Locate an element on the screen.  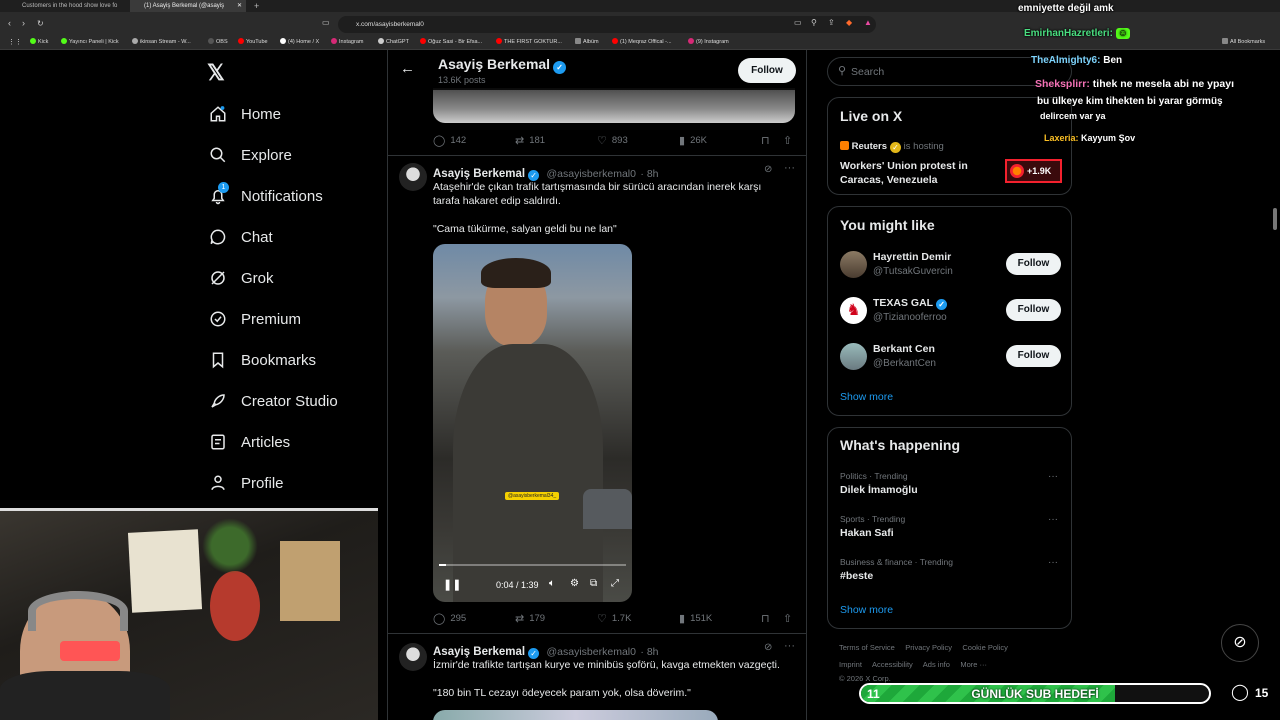
sidebar-item-chat: Chat is located at coordinates (240, 237).